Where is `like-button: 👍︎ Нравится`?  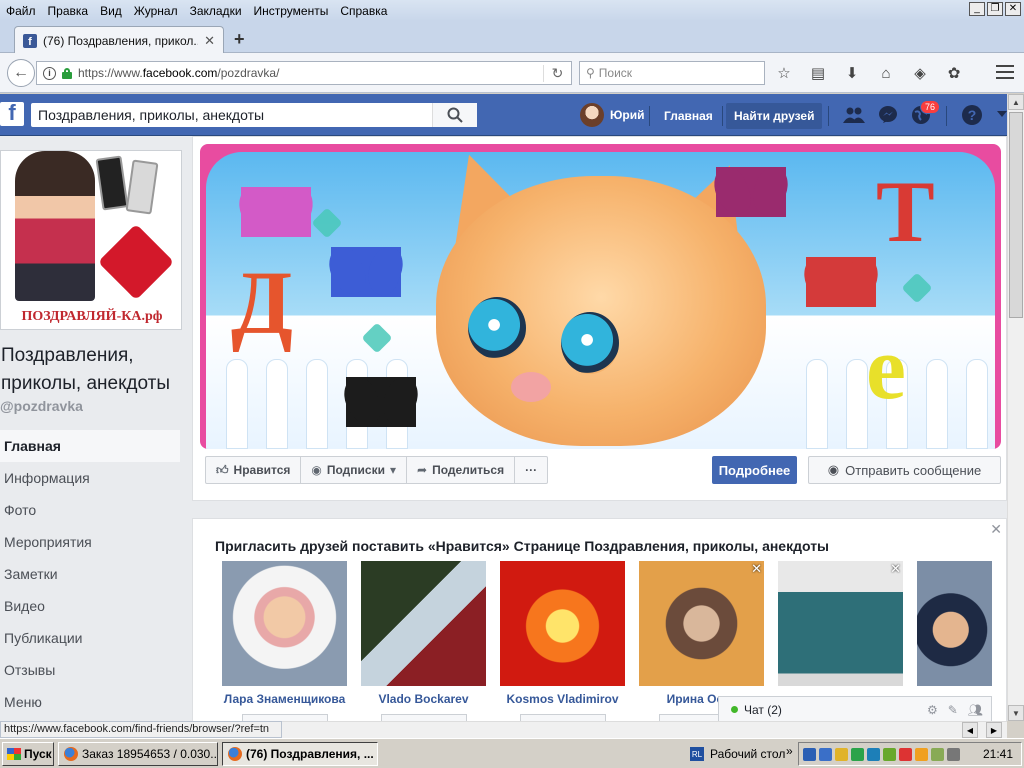 like-button: 👍︎ Нравится is located at coordinates (254, 470).